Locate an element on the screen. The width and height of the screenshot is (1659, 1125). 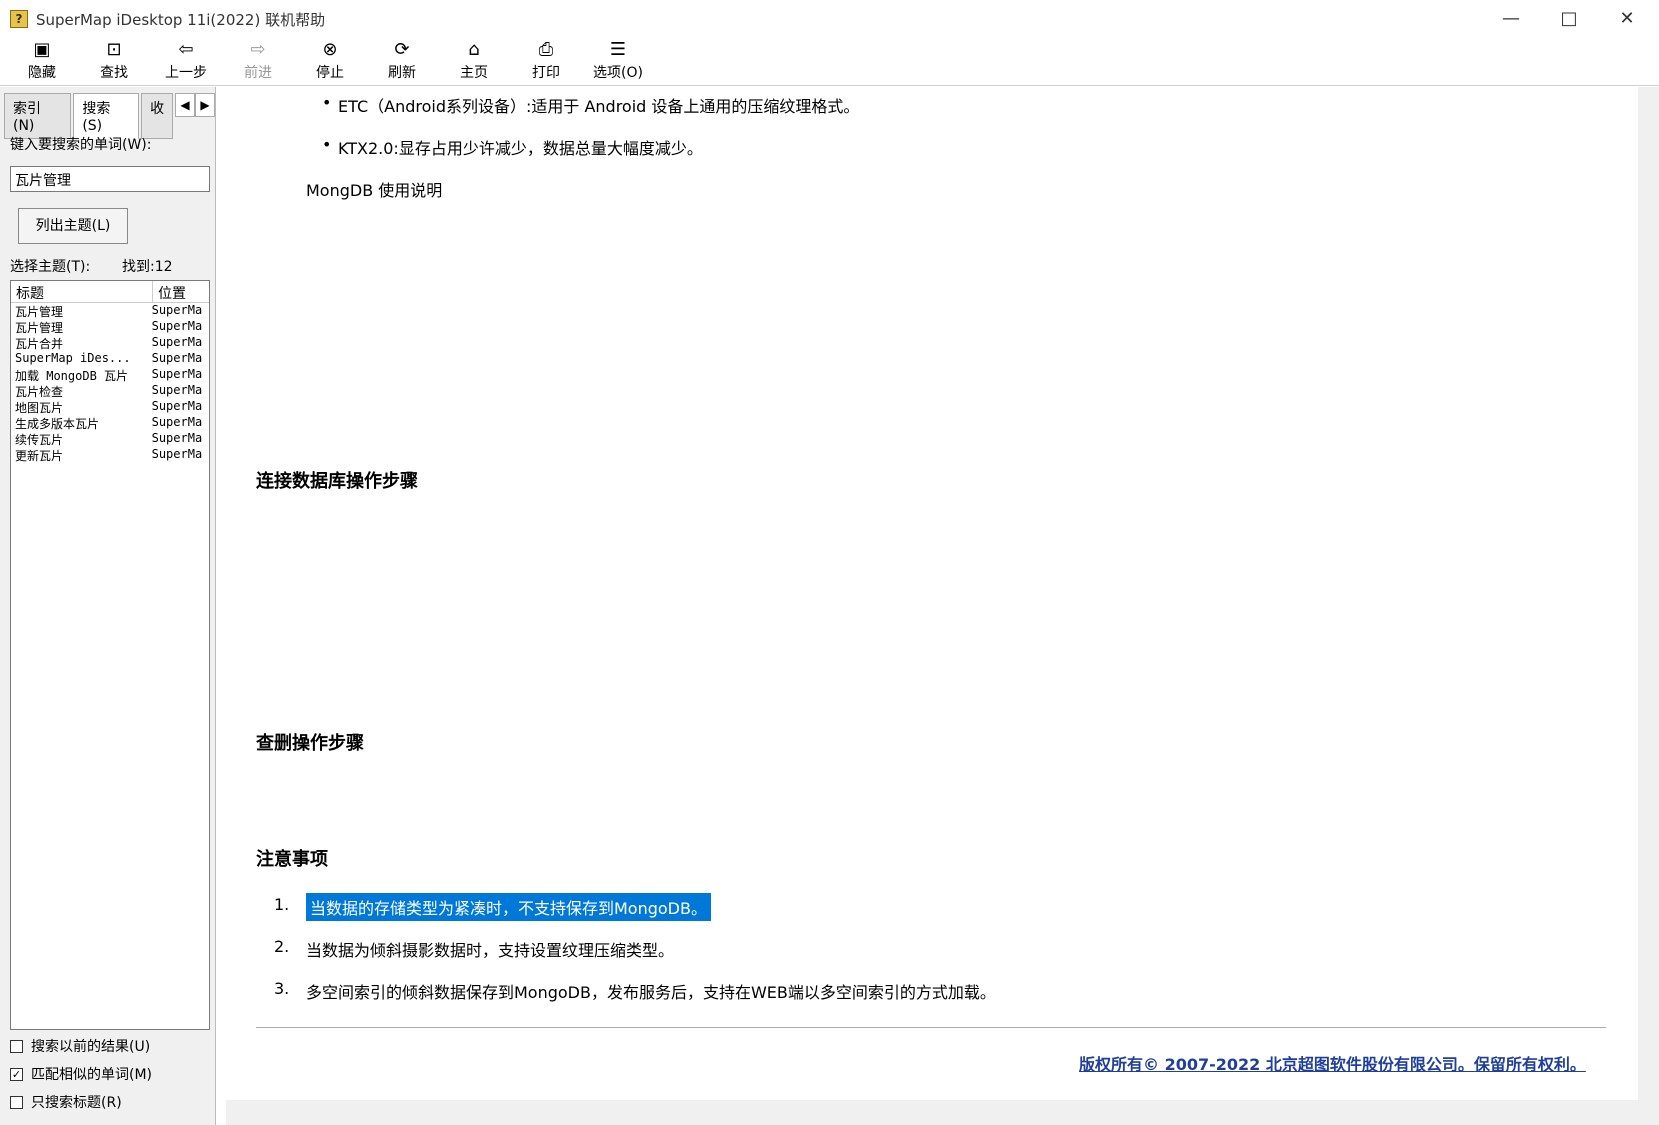
ktx-item: KTX2.0:显存占用少许减少，数据总量大幅度减少。 is located at coordinates (520, 148).